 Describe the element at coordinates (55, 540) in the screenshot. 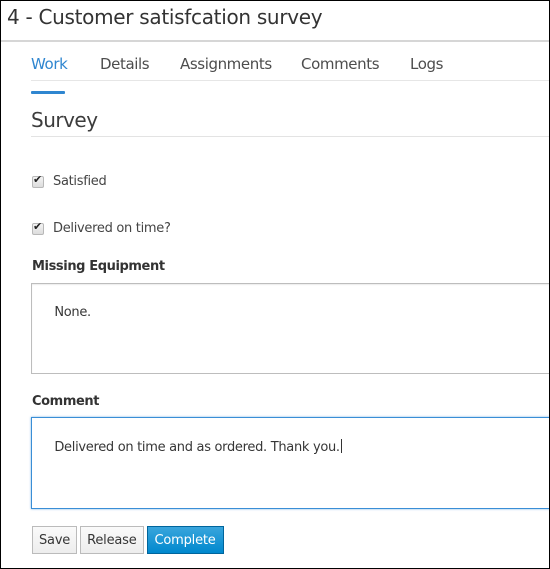

I see `save-button: Save` at that location.